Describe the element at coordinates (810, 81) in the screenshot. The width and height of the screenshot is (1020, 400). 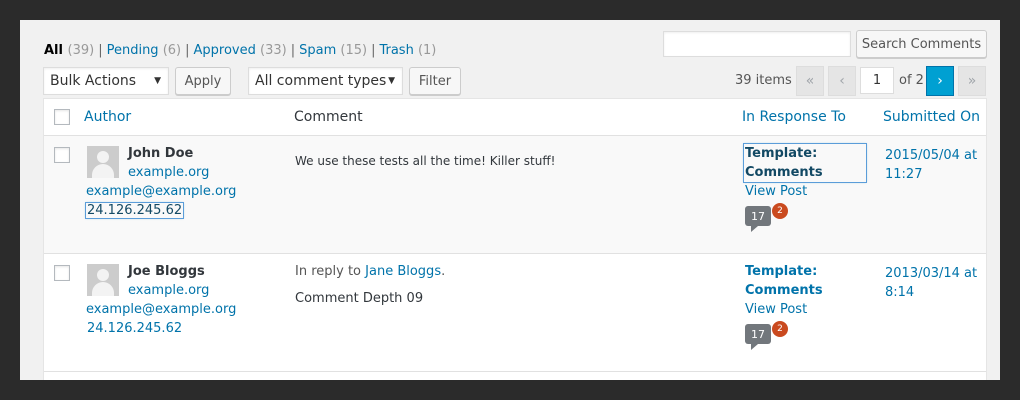
I see `first-page-button: «` at that location.